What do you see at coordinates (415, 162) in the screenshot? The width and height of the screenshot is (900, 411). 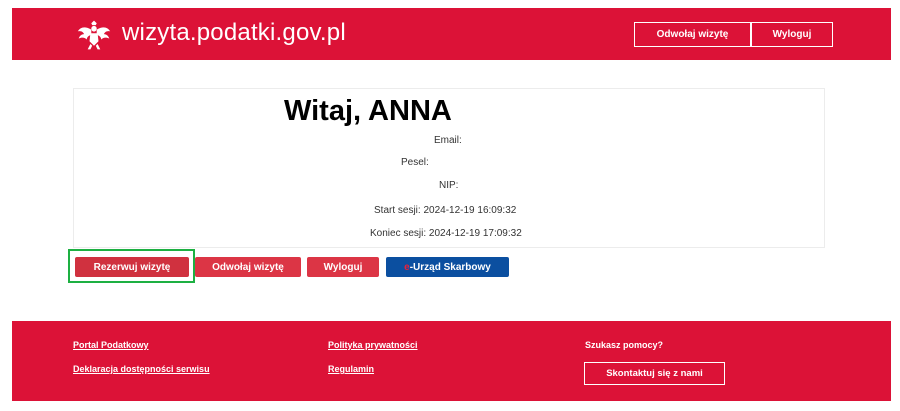 I see `pesel-label: Pesel:` at bounding box center [415, 162].